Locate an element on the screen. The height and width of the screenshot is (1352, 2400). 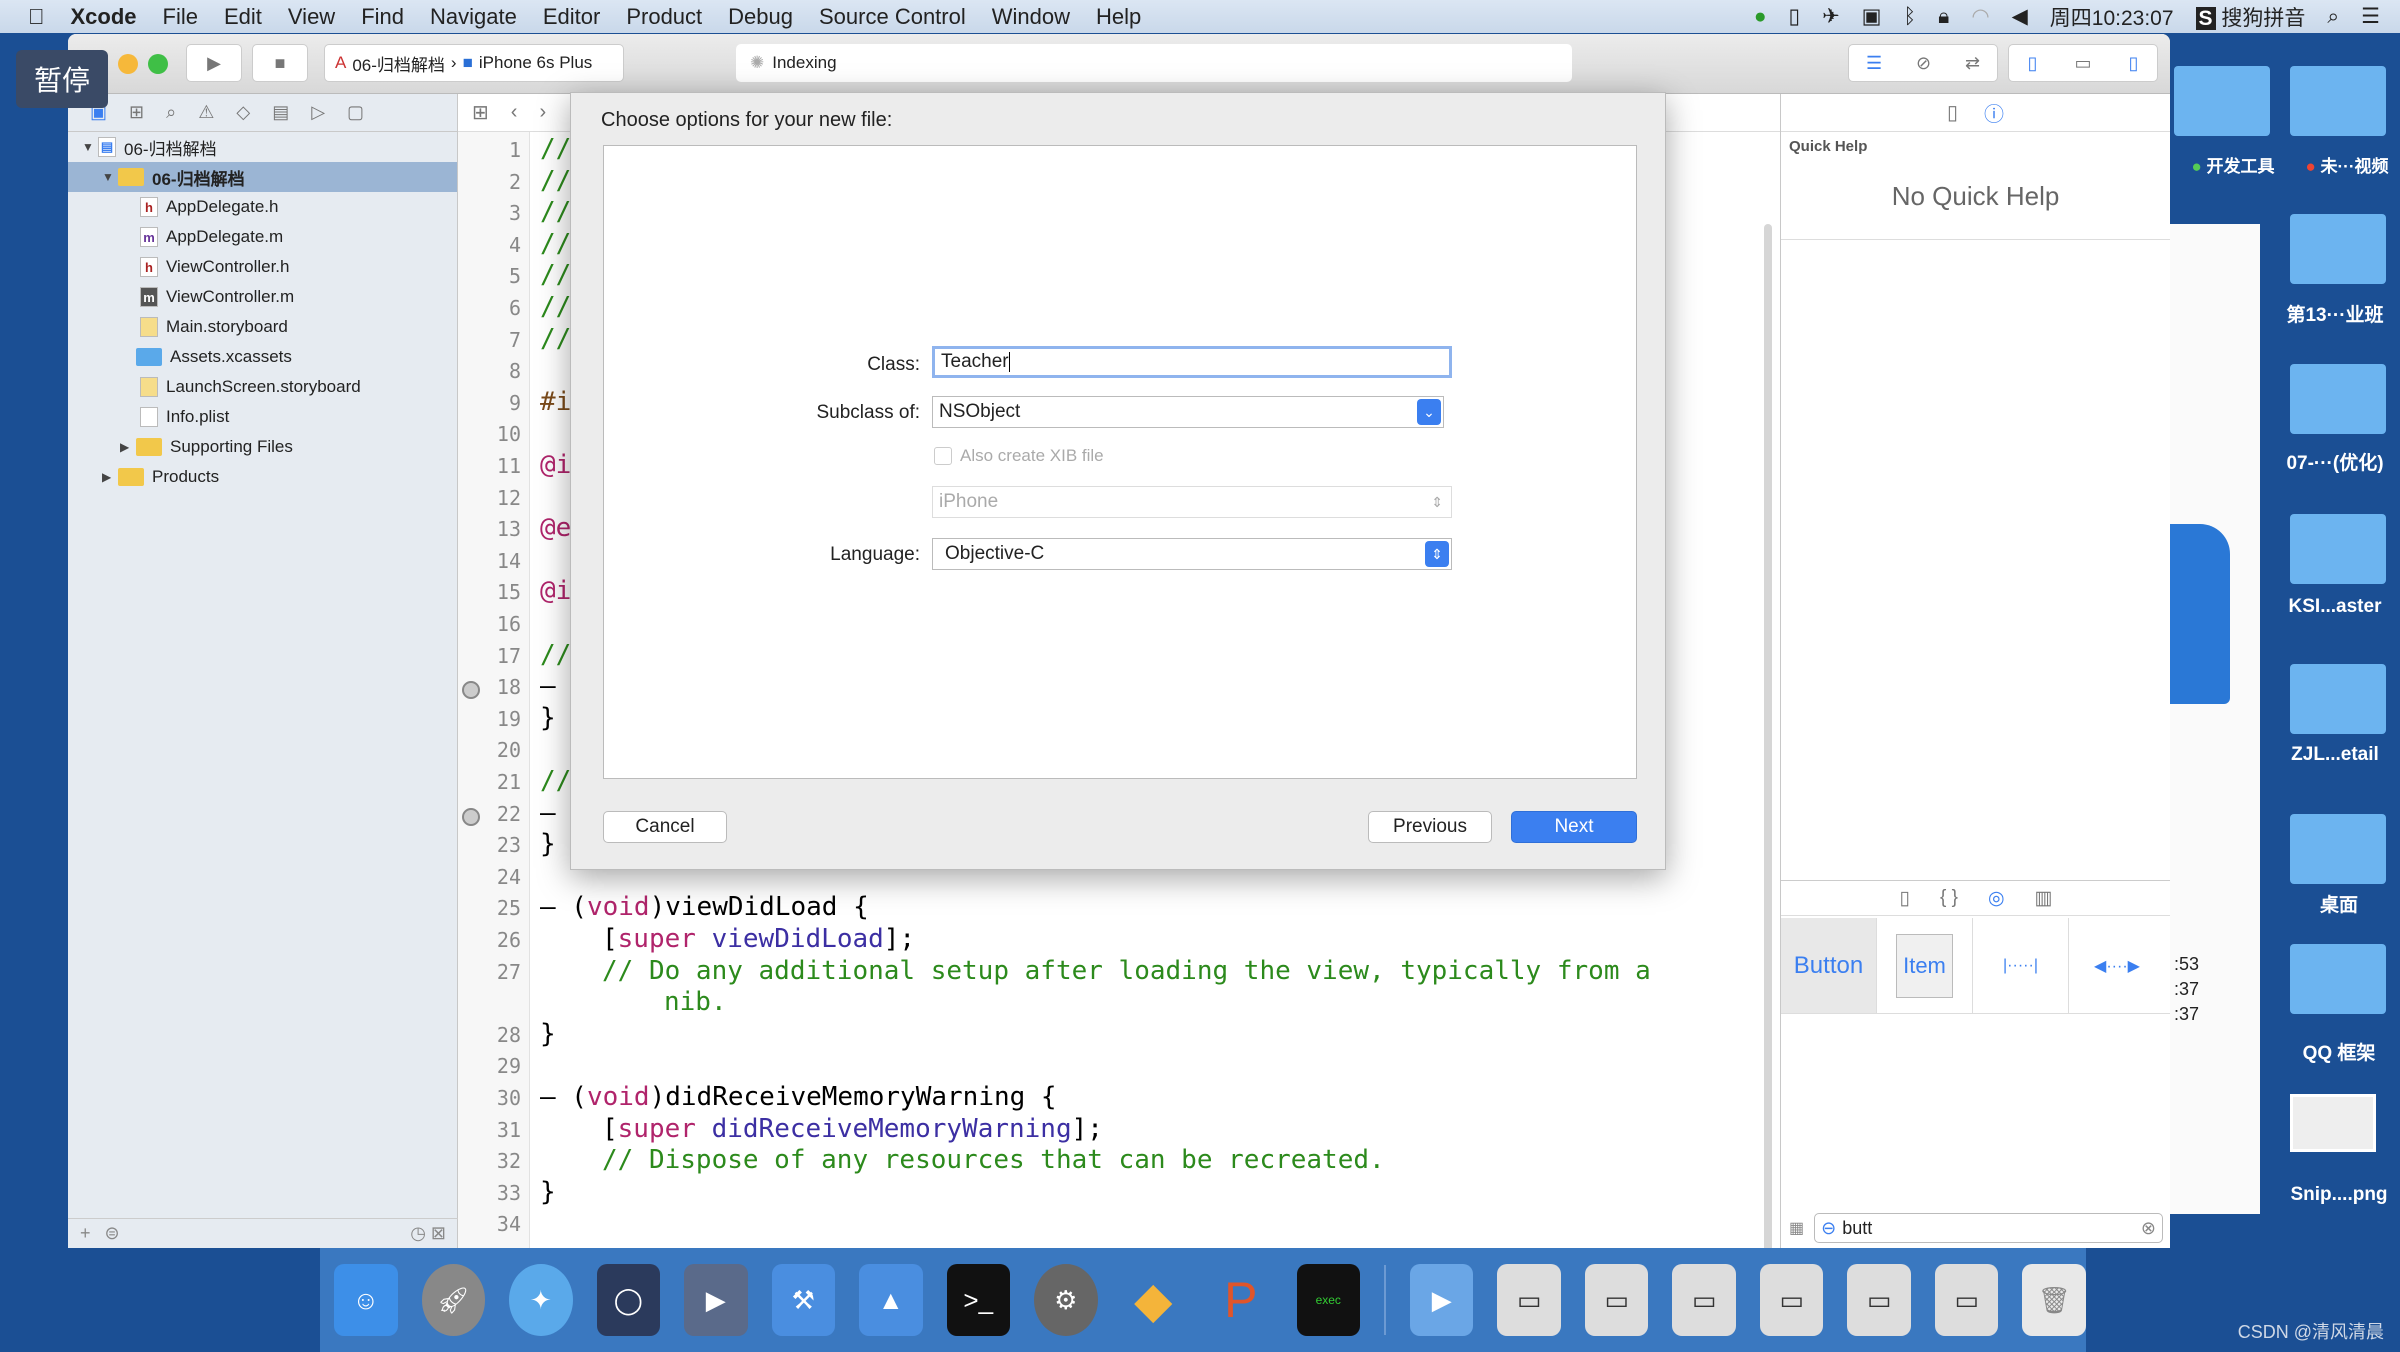
search-tab-icon: ⌕ is located at coordinates (171, 112).